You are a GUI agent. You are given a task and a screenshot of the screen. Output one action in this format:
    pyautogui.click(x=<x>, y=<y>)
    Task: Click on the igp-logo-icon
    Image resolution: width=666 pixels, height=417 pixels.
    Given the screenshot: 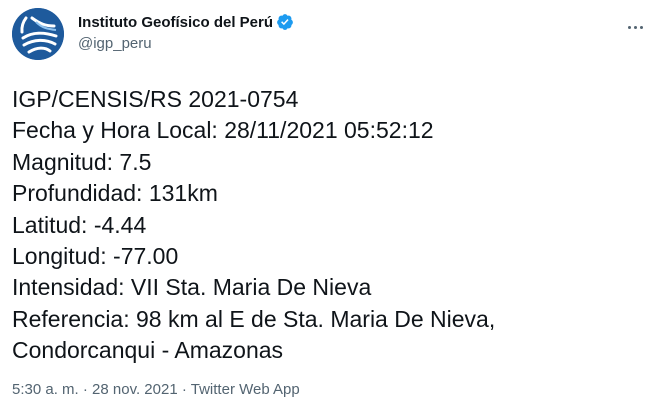 What is the action you would take?
    pyautogui.click(x=38, y=34)
    